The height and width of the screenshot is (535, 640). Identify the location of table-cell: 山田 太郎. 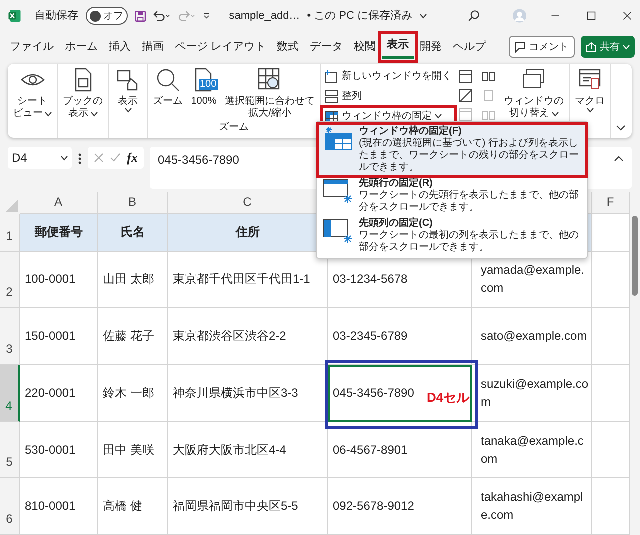
(133, 280).